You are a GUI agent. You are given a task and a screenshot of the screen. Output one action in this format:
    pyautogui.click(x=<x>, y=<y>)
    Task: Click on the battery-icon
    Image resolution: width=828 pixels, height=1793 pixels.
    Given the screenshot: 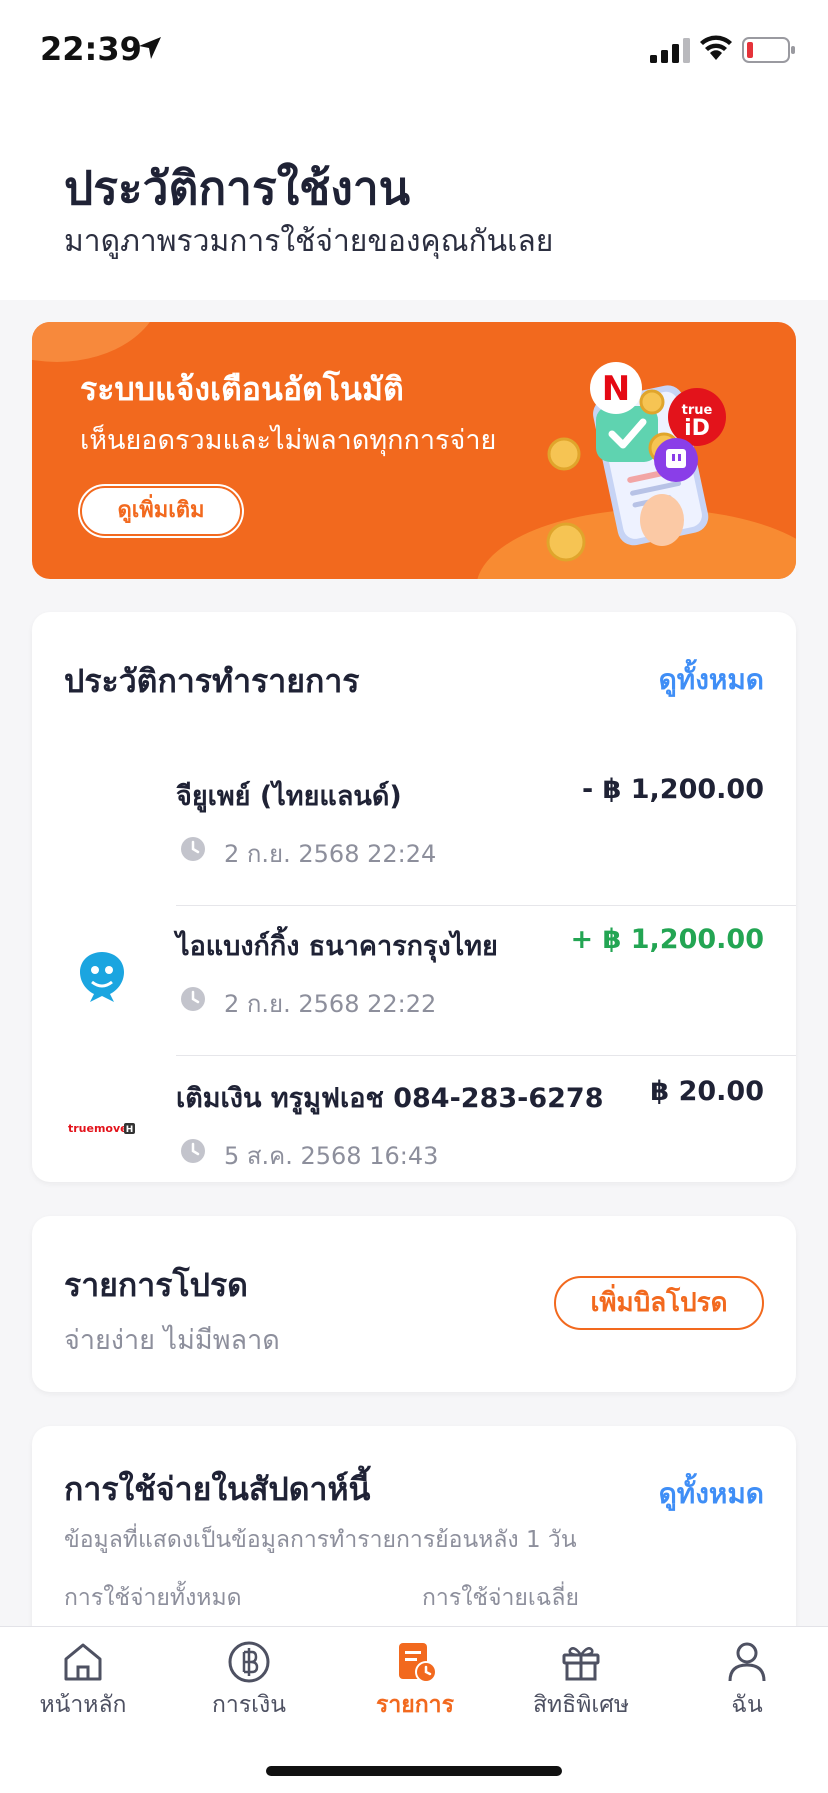 What is the action you would take?
    pyautogui.click(x=768, y=50)
    